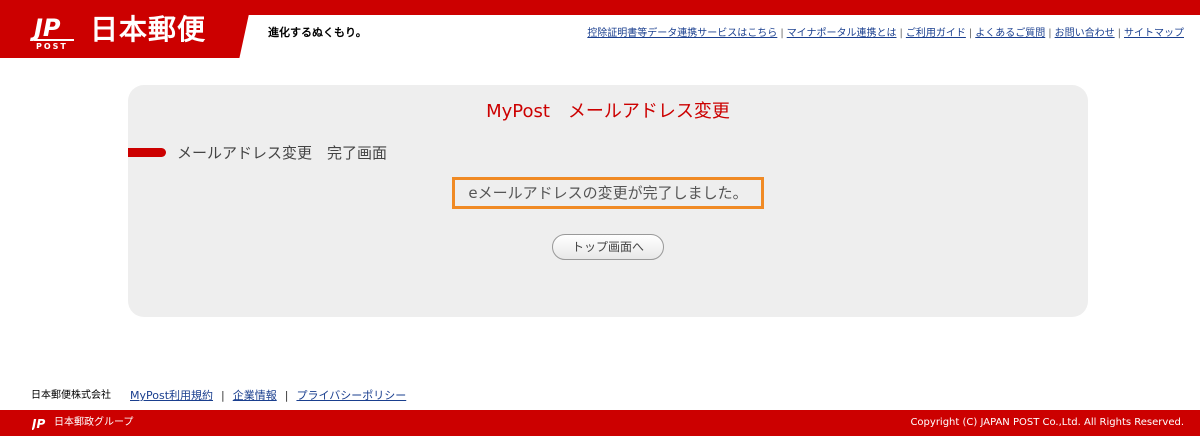  I want to click on section-heading: メールアドレス変更 完了画面, so click(282, 153).